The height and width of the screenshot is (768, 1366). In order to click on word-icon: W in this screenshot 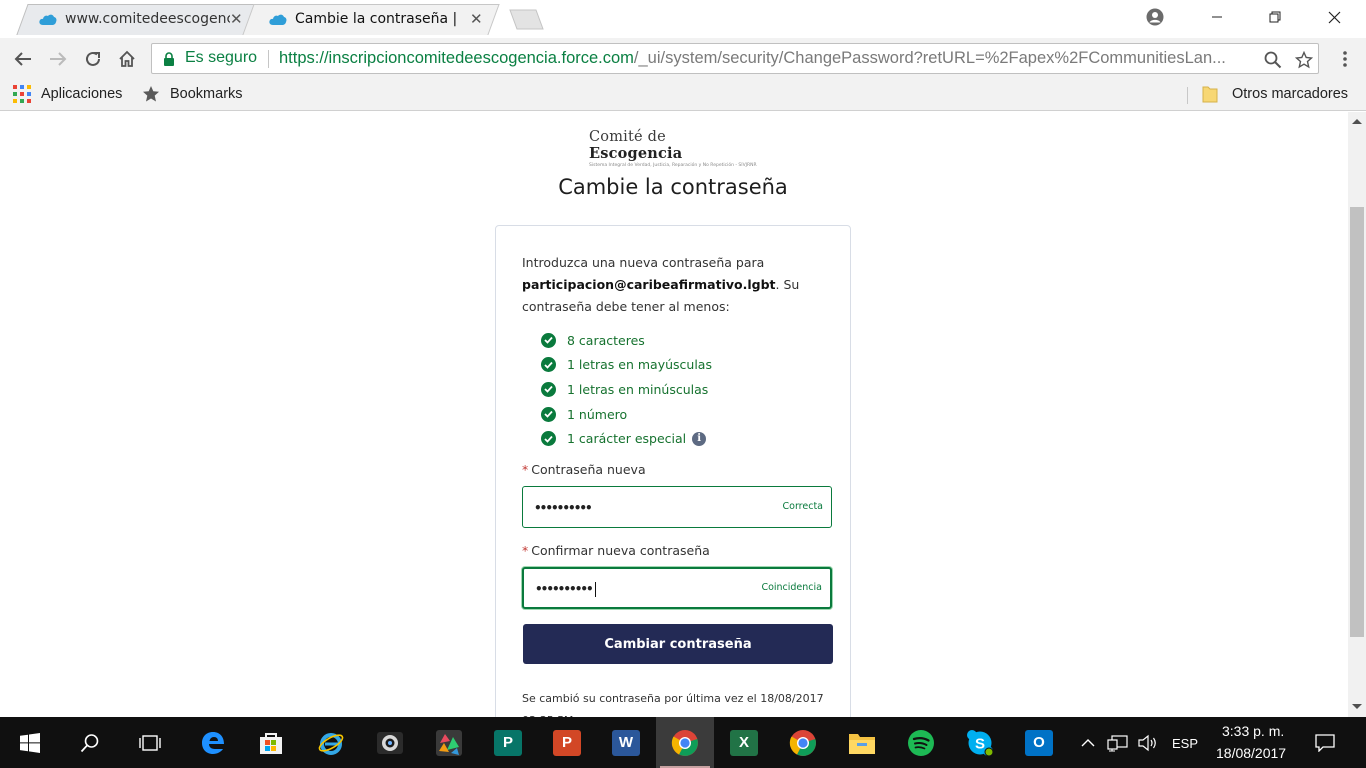, I will do `click(626, 742)`.